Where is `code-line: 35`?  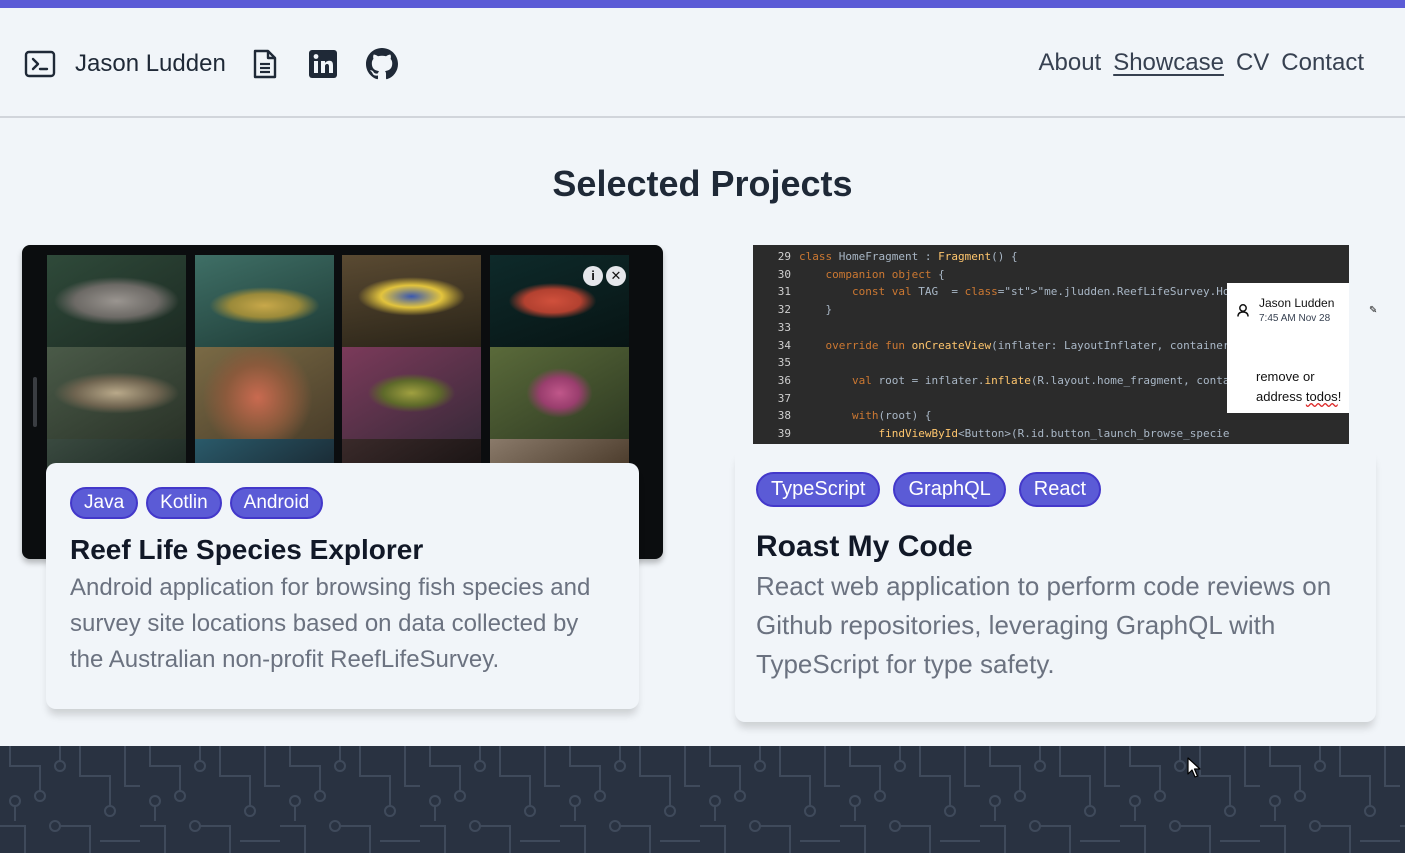
code-line: 35 is located at coordinates (784, 362).